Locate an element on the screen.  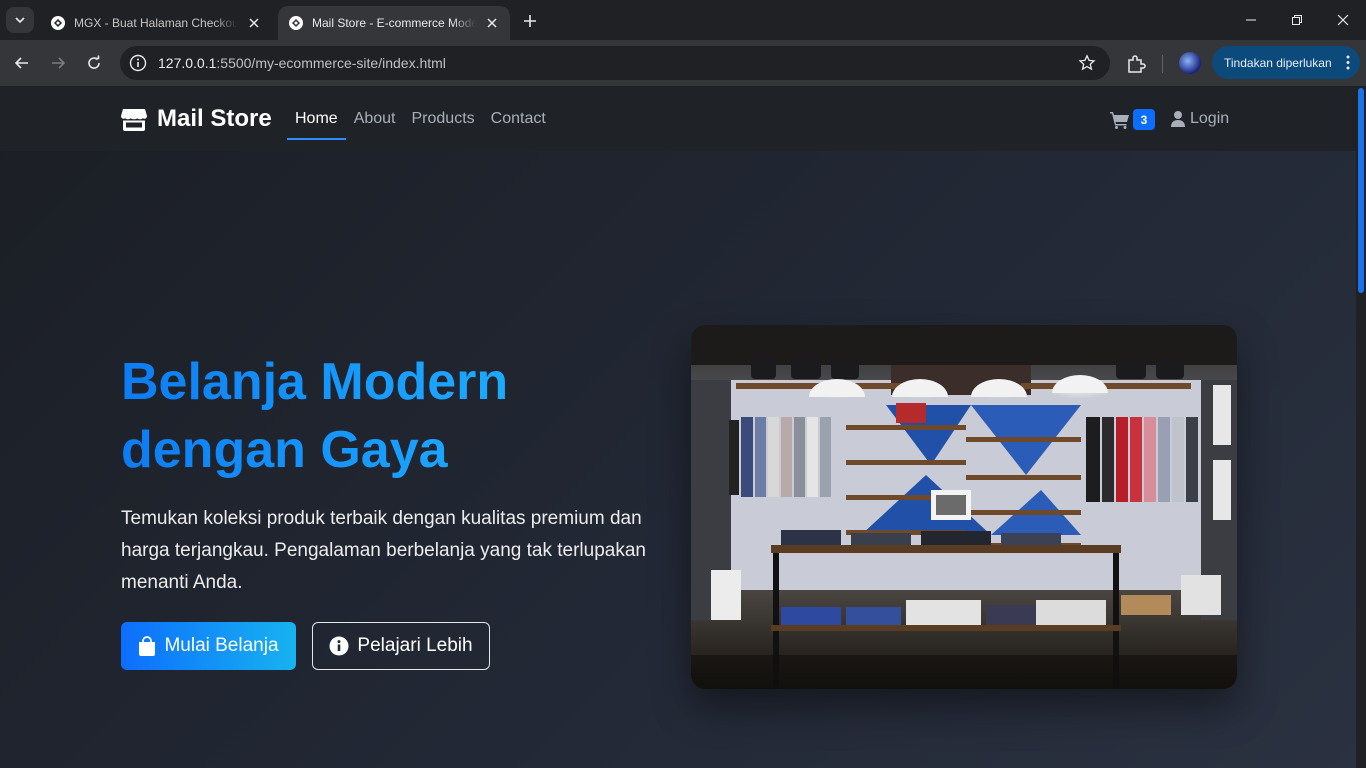
new-tab-button is located at coordinates (530, 21).